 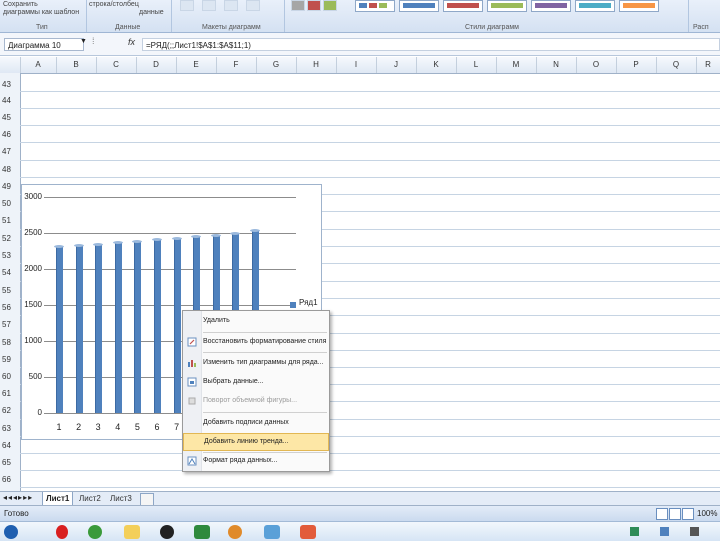 I want to click on row-header: 45, so click(x=10, y=117).